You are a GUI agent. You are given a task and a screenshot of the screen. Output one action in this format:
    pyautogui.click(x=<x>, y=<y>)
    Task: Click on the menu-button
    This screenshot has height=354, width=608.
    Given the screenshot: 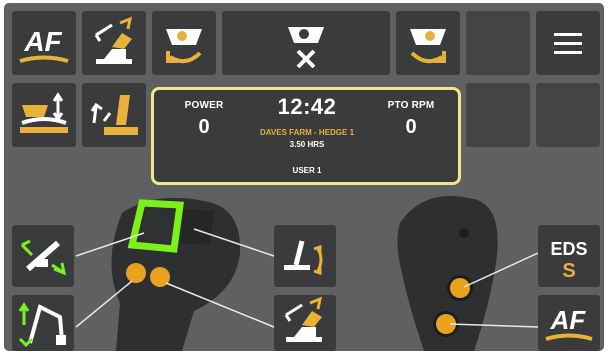 What is the action you would take?
    pyautogui.click(x=568, y=43)
    